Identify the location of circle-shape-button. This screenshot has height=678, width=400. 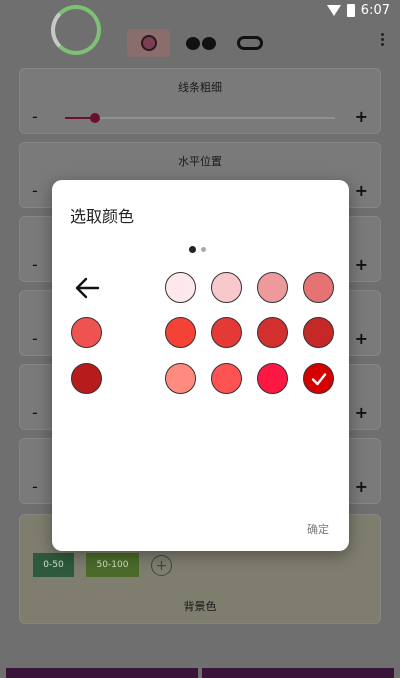
(148, 43).